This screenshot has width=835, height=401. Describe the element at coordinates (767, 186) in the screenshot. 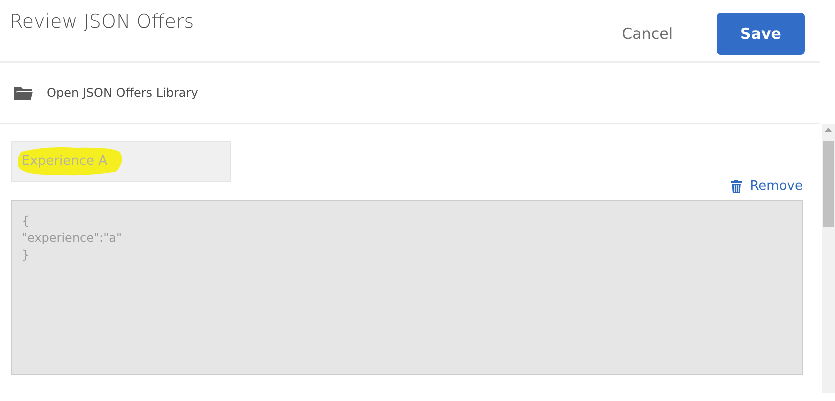

I see `remove-button: Remove` at that location.